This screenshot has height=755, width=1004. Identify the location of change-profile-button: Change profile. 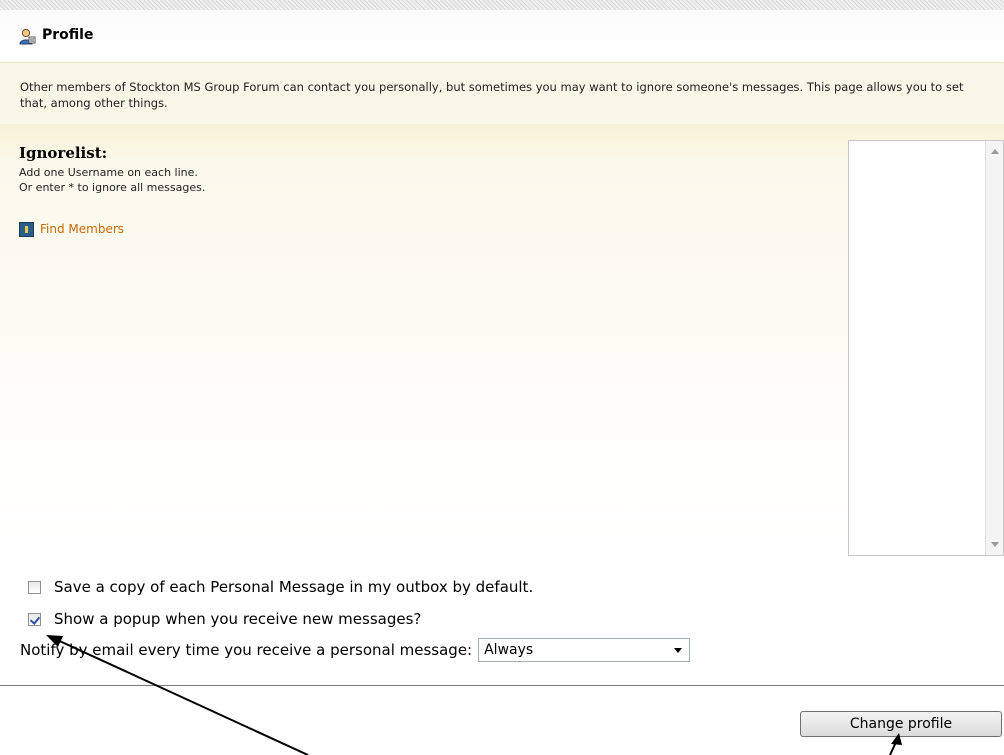
(901, 724).